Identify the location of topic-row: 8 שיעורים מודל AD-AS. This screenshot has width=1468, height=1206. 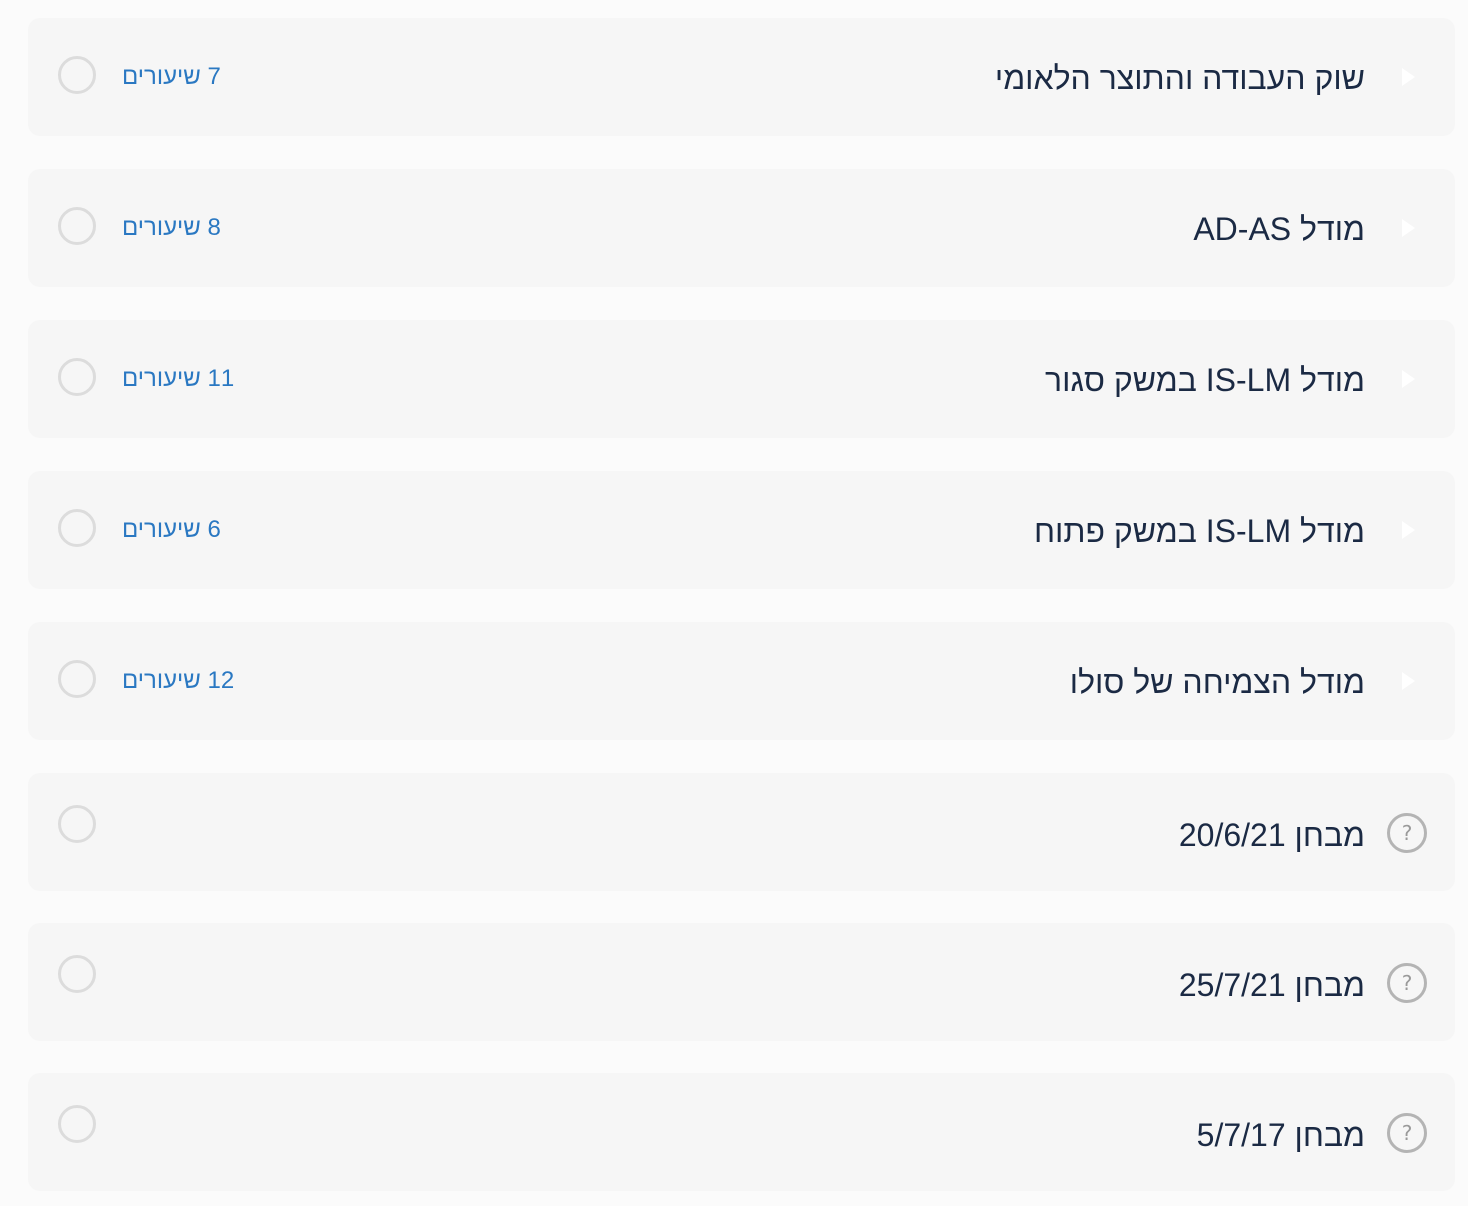
(741, 228).